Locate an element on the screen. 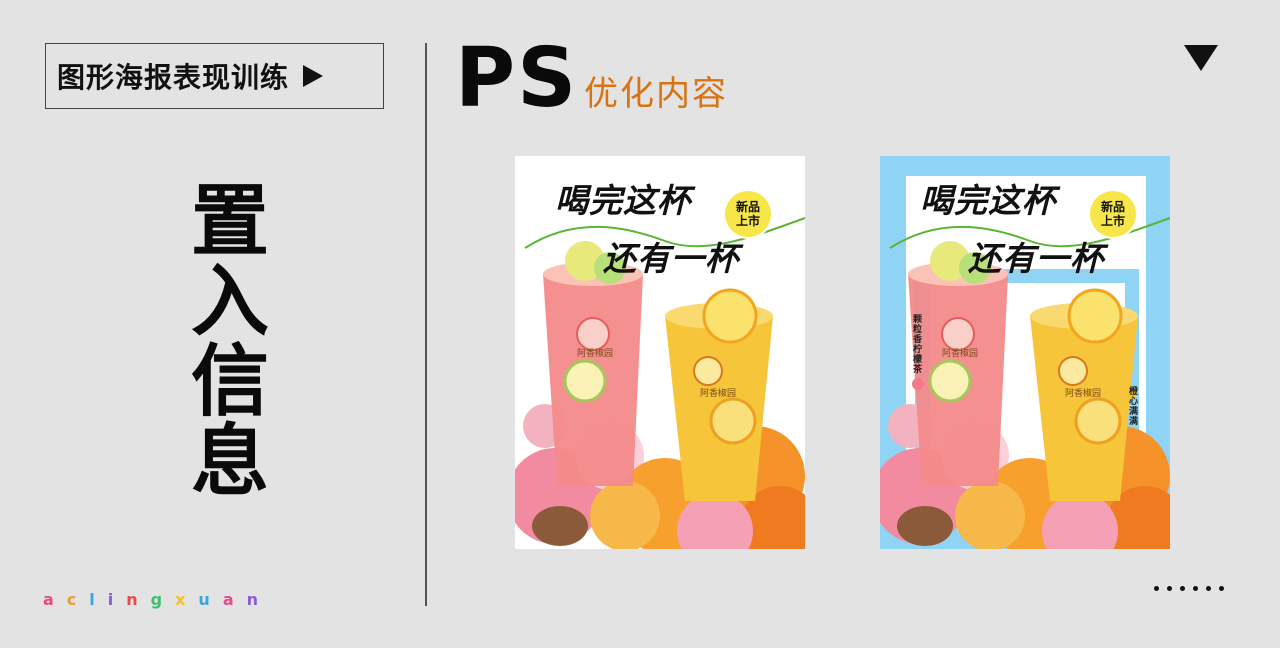 Image resolution: width=1280 pixels, height=648 pixels. training-tag: 图形海报表现训练 is located at coordinates (214, 76).